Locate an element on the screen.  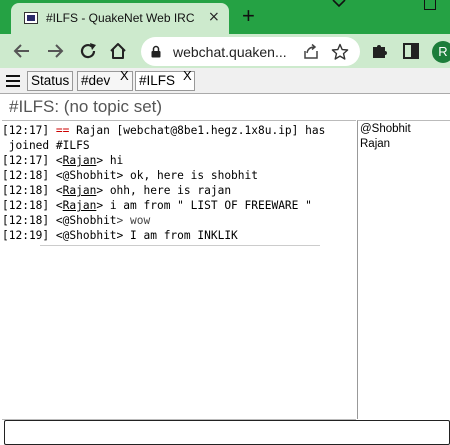
tab-status: Status is located at coordinates (50, 81).